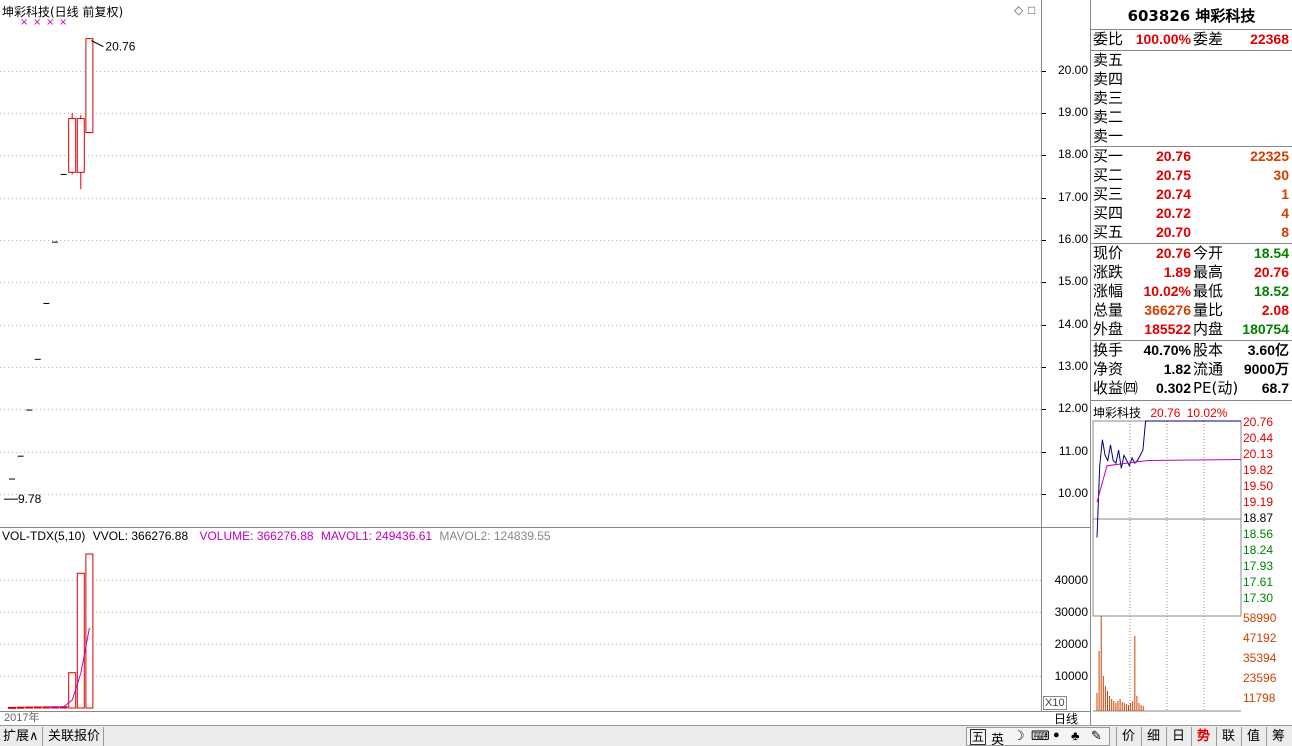  I want to click on sell-row: 卖五, so click(1191, 60).